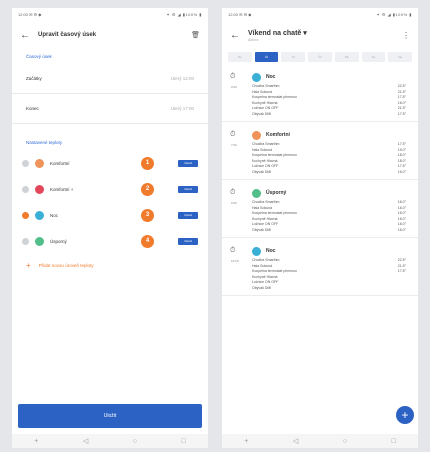  I want to click on slot-time: 9:00, so click(234, 203).